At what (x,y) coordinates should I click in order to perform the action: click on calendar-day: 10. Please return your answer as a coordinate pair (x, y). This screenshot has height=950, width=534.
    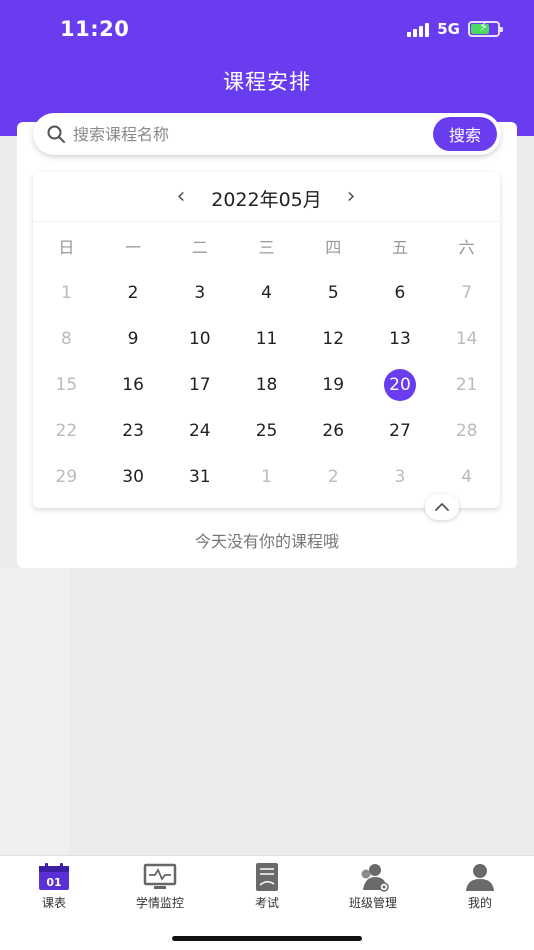
    Looking at the image, I should click on (199, 339).